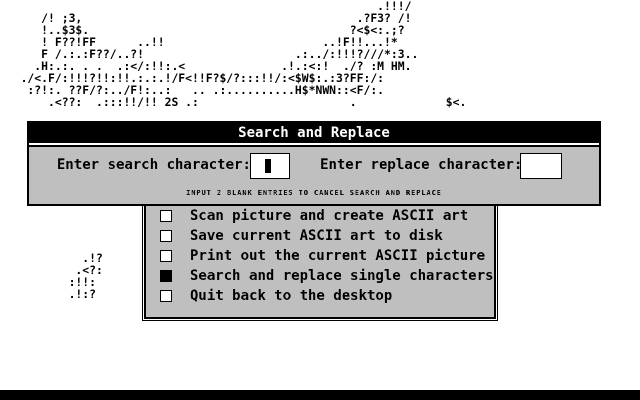 Image resolution: width=640 pixels, height=400 pixels. I want to click on menu-item-label: Print out the current ASCII picture, so click(338, 256).